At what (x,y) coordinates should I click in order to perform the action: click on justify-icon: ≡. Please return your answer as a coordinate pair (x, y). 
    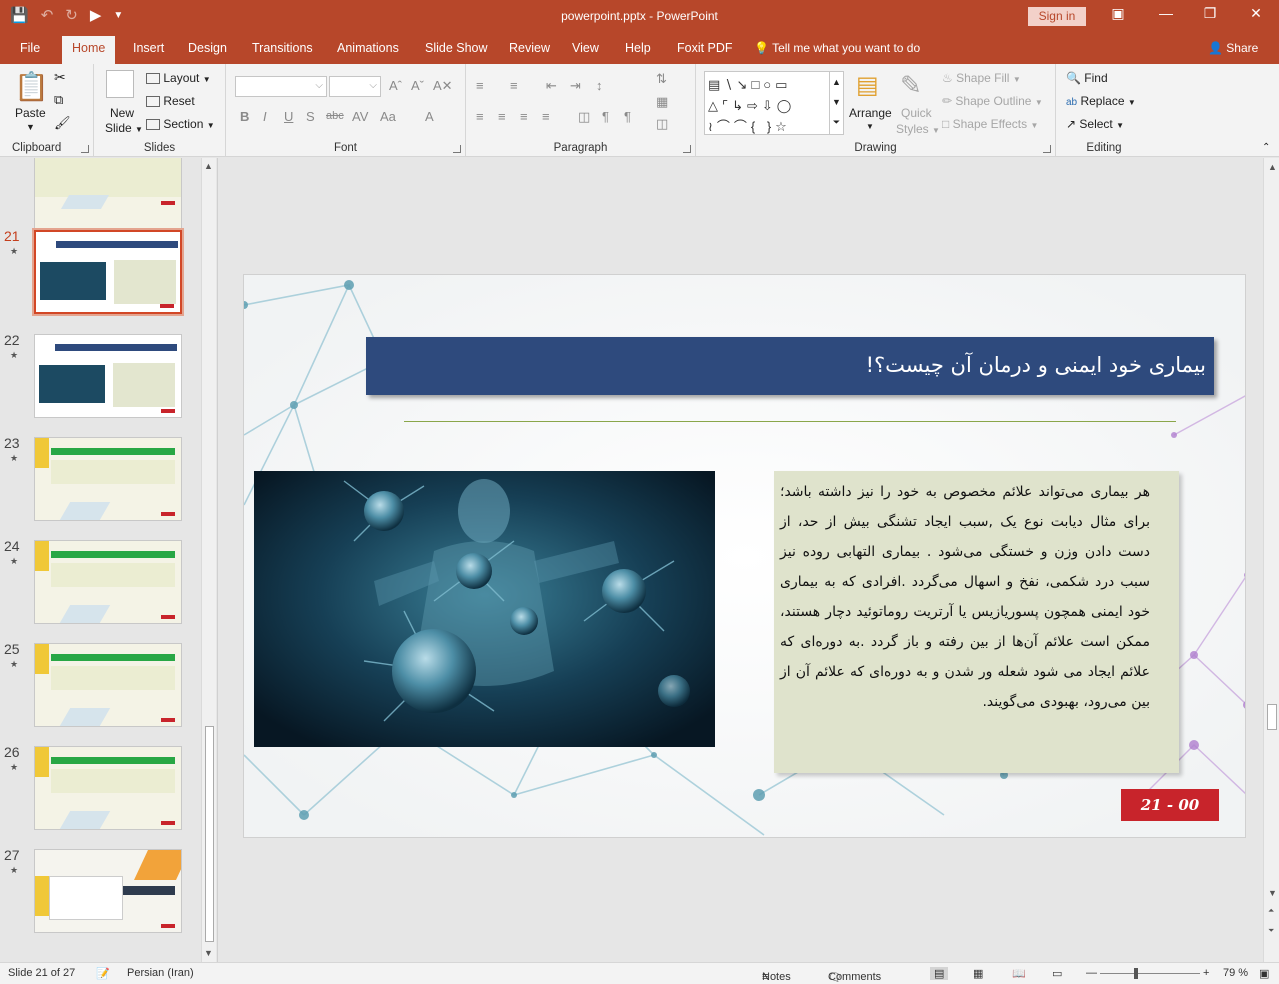
    Looking at the image, I should click on (546, 116).